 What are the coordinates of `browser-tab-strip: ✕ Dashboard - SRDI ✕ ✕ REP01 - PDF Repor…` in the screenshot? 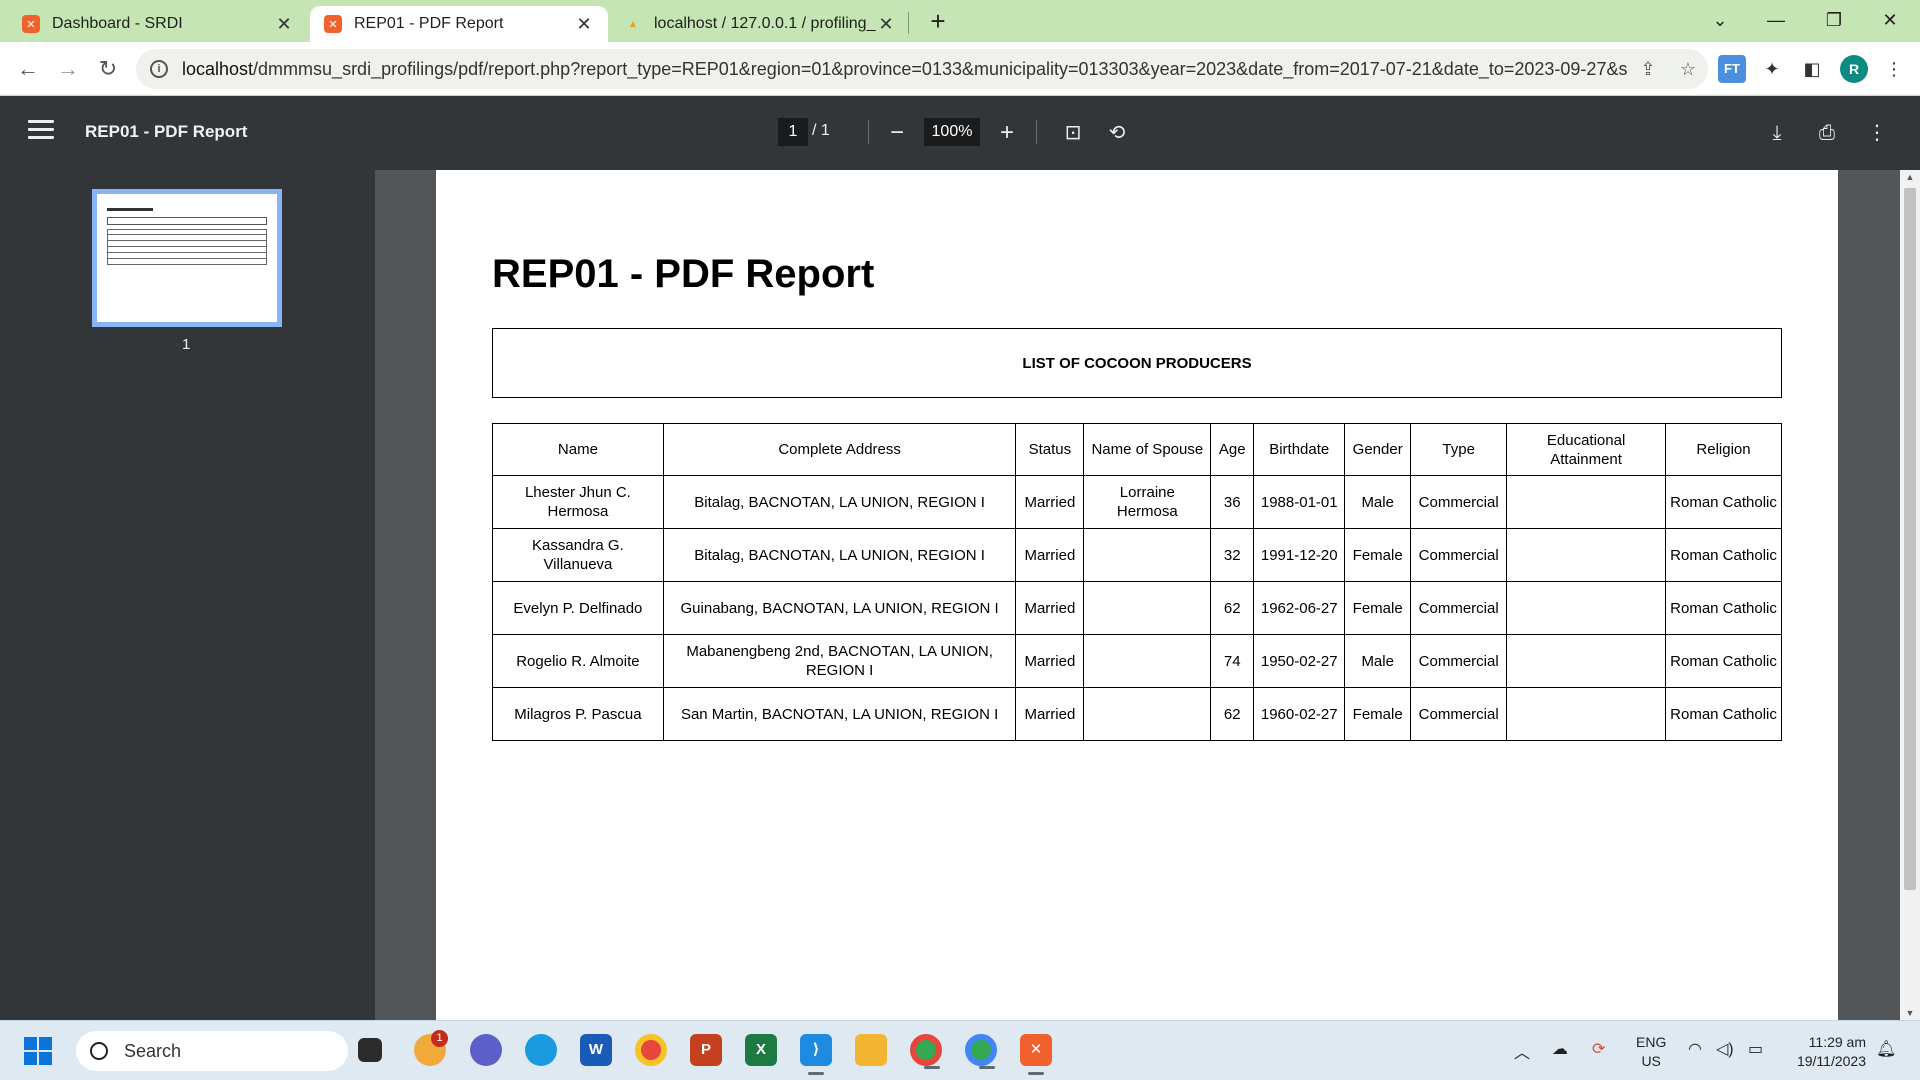 It's located at (960, 21).